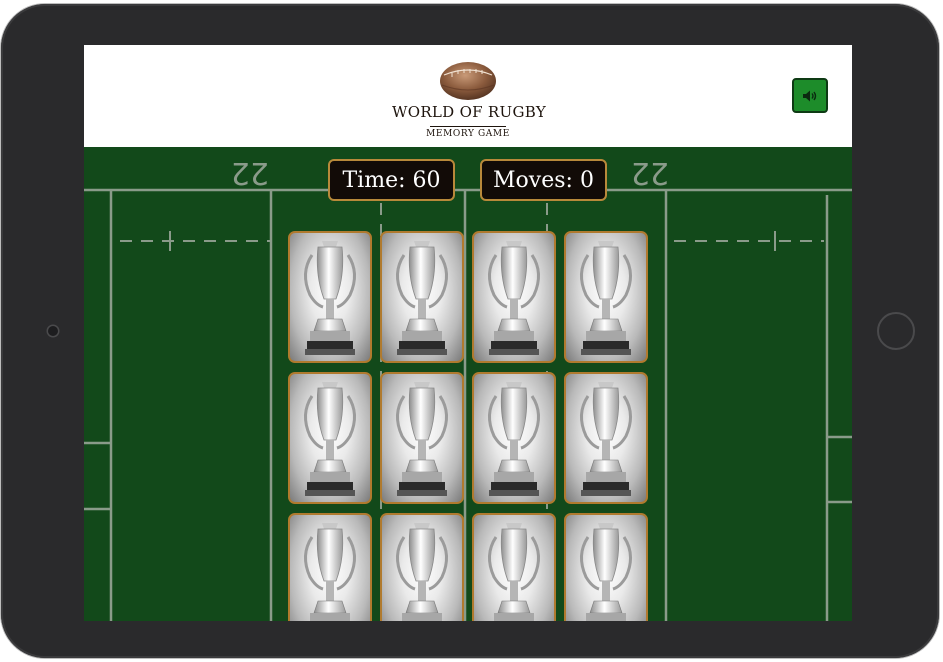 The image size is (943, 662). I want to click on volume-up-icon, so click(810, 95).